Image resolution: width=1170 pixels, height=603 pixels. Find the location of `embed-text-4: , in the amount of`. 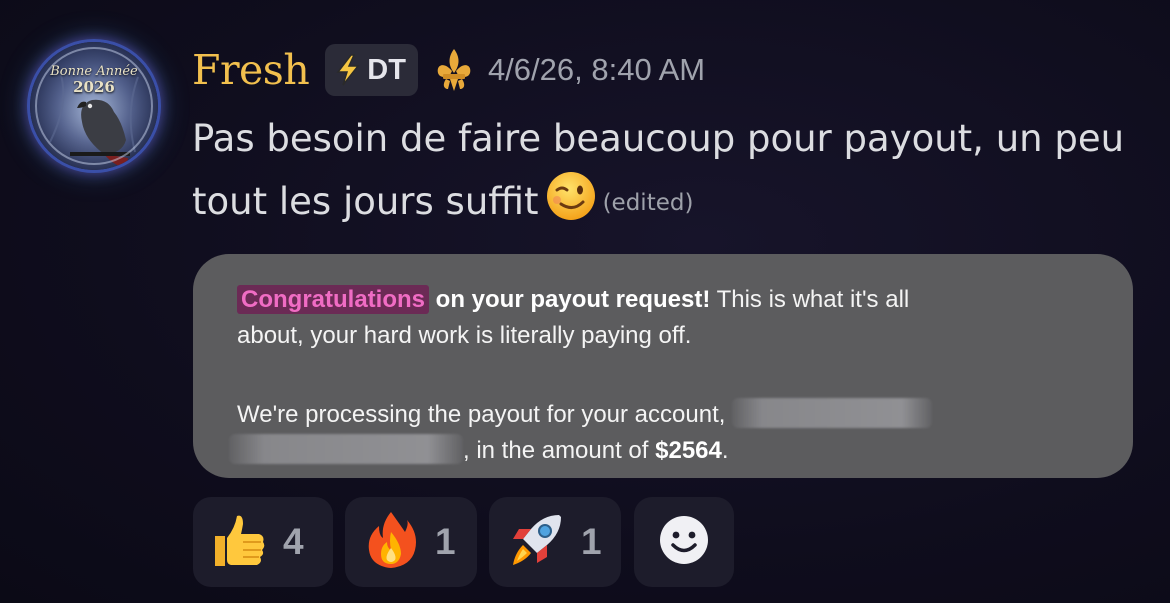

embed-text-4: , in the amount of is located at coordinates (559, 450).